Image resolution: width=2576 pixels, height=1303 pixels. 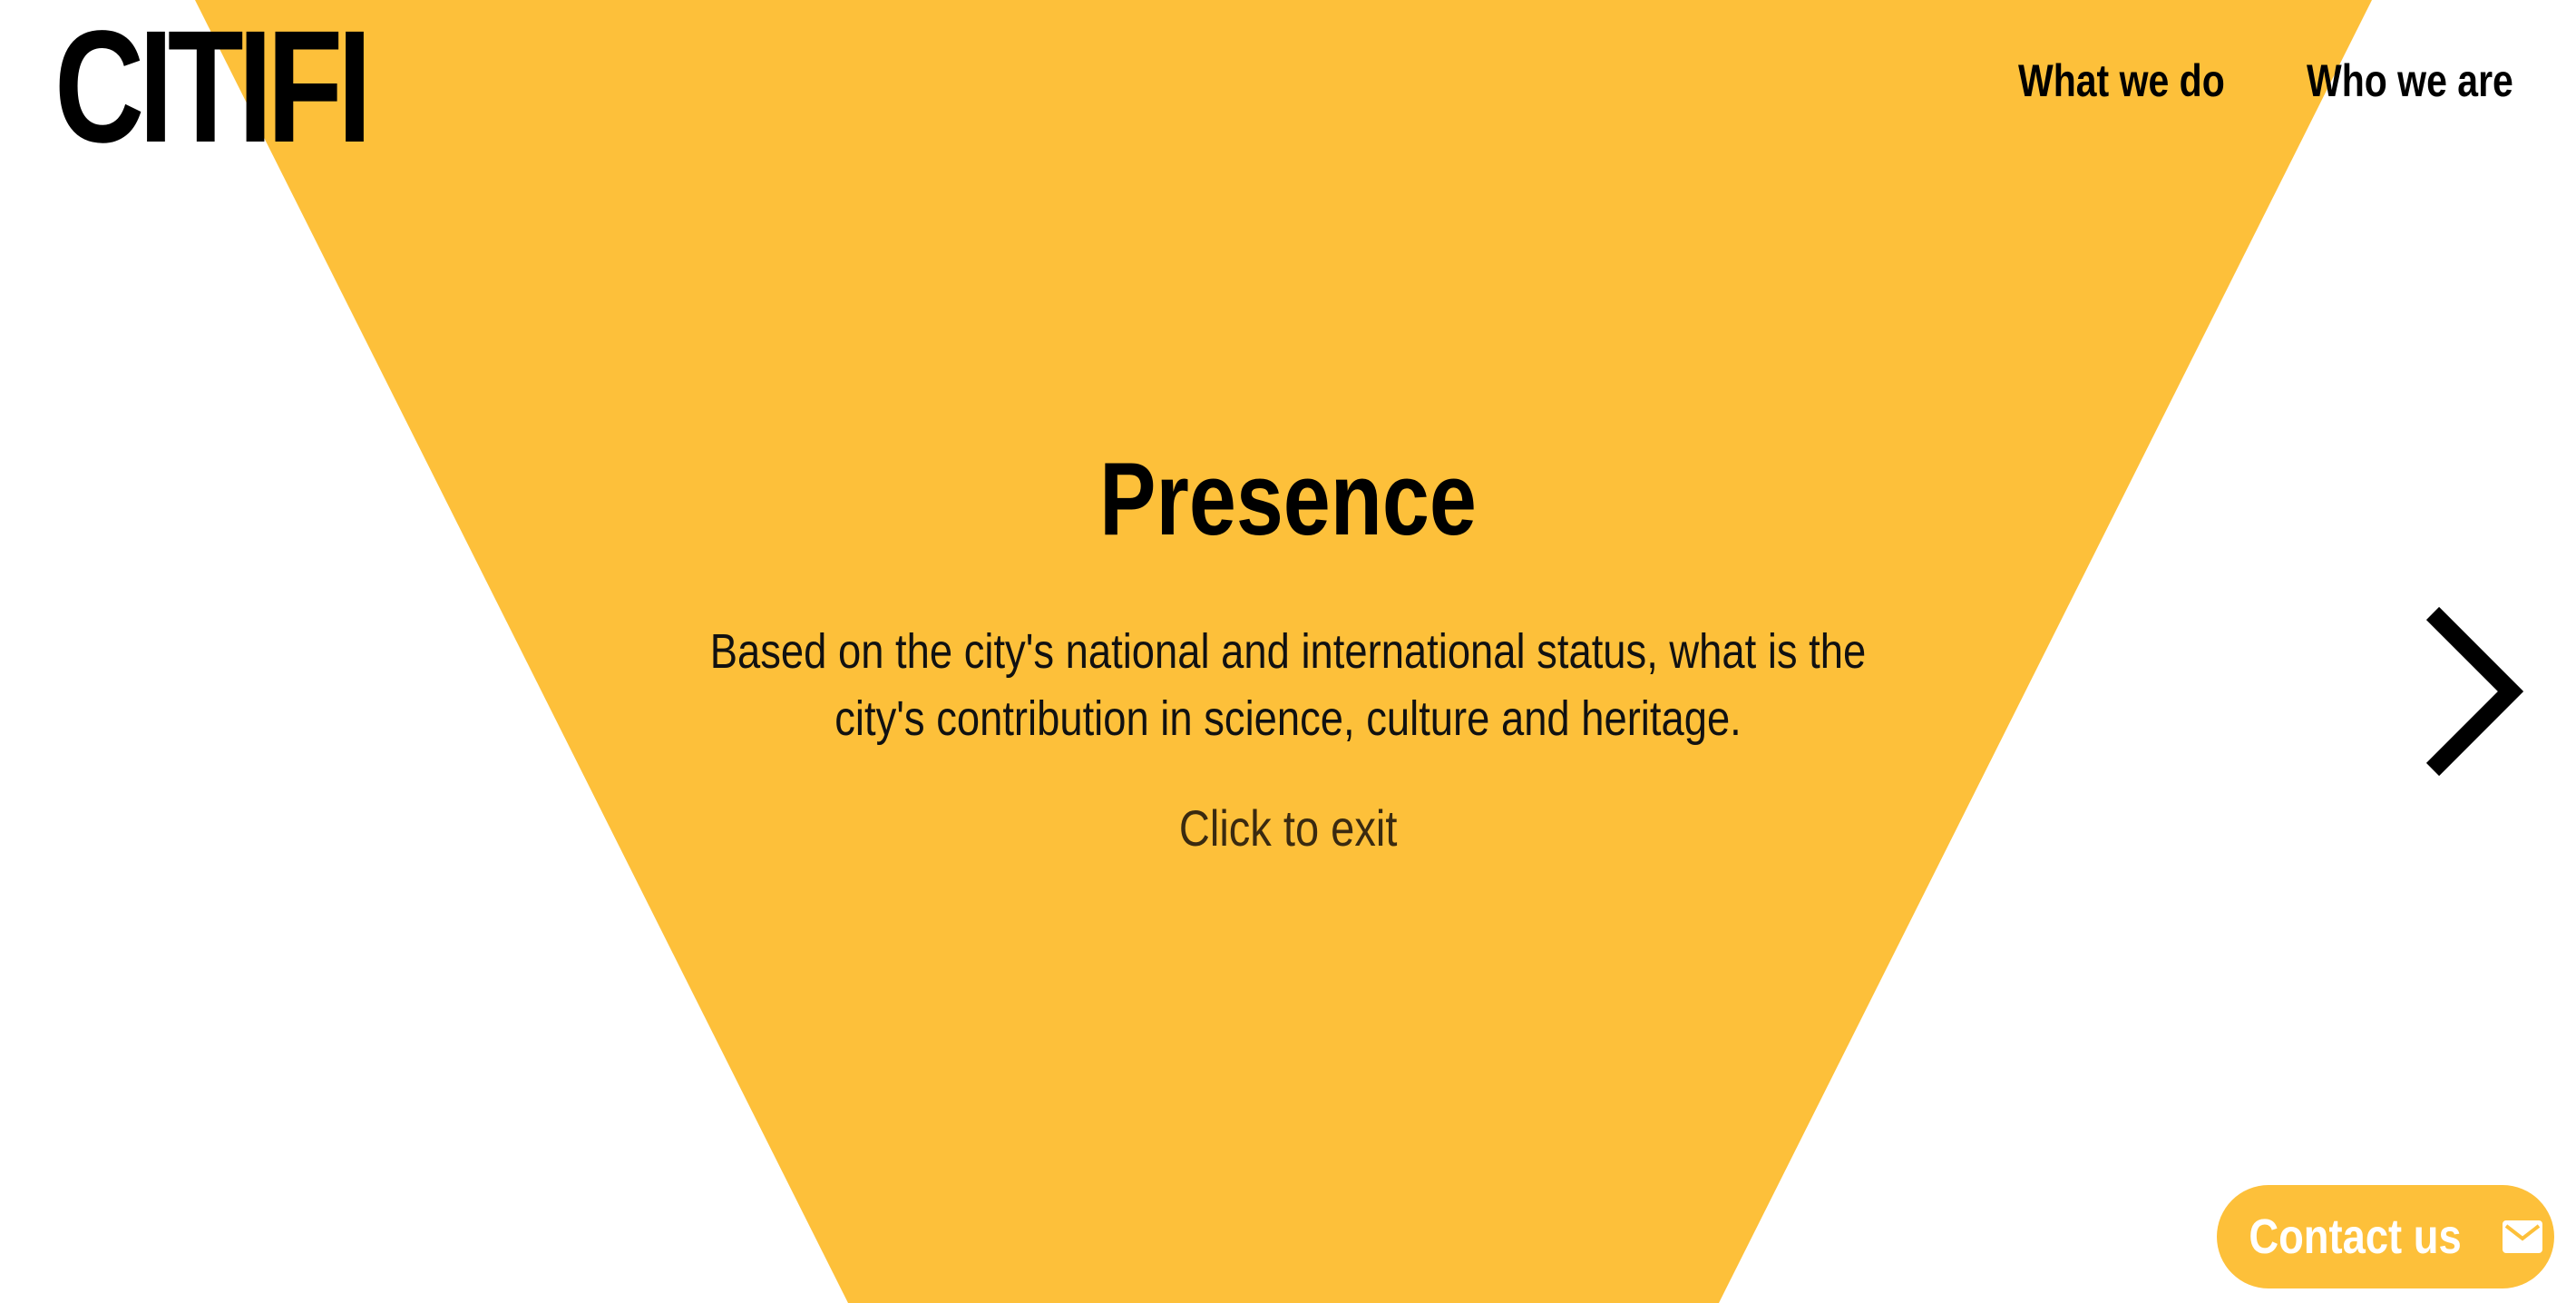 What do you see at coordinates (2356, 1237) in the screenshot?
I see `contact-label: Contact us` at bounding box center [2356, 1237].